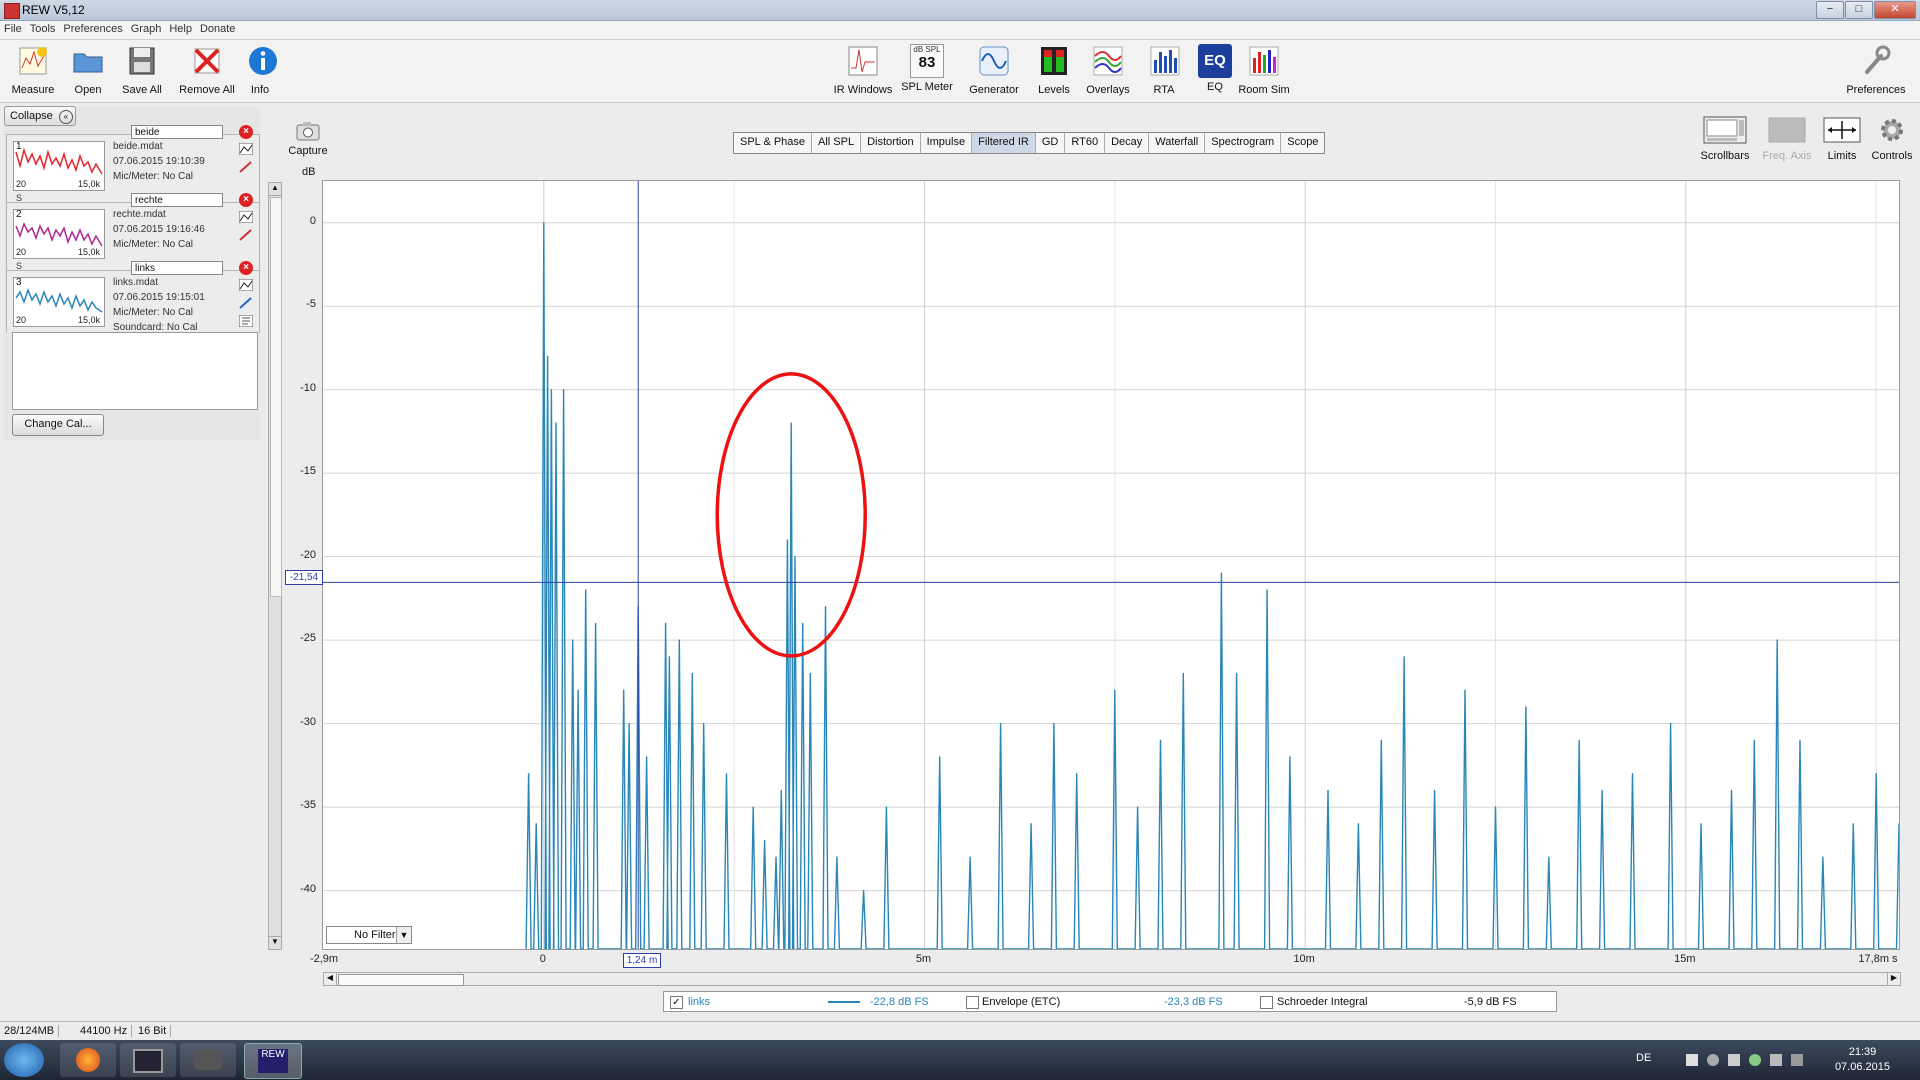 The image size is (1920, 1080). Describe the element at coordinates (1054, 70) in the screenshot. I see `levels-button: Levels` at that location.